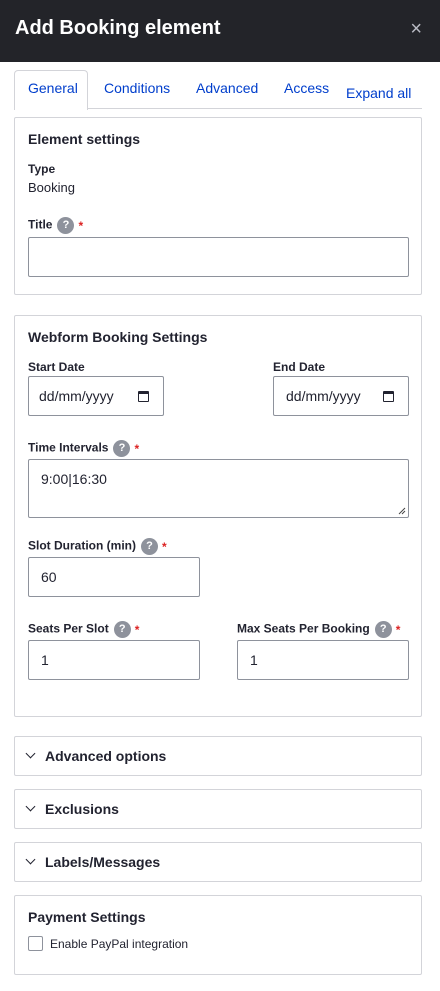 The image size is (440, 991). What do you see at coordinates (114, 660) in the screenshot?
I see `seats-per-slot-input: 1` at bounding box center [114, 660].